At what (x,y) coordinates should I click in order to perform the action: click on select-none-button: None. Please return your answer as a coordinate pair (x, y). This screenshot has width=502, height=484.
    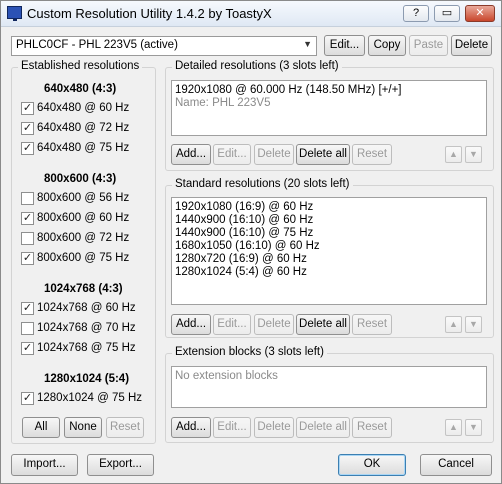
    Looking at the image, I should click on (83, 427).